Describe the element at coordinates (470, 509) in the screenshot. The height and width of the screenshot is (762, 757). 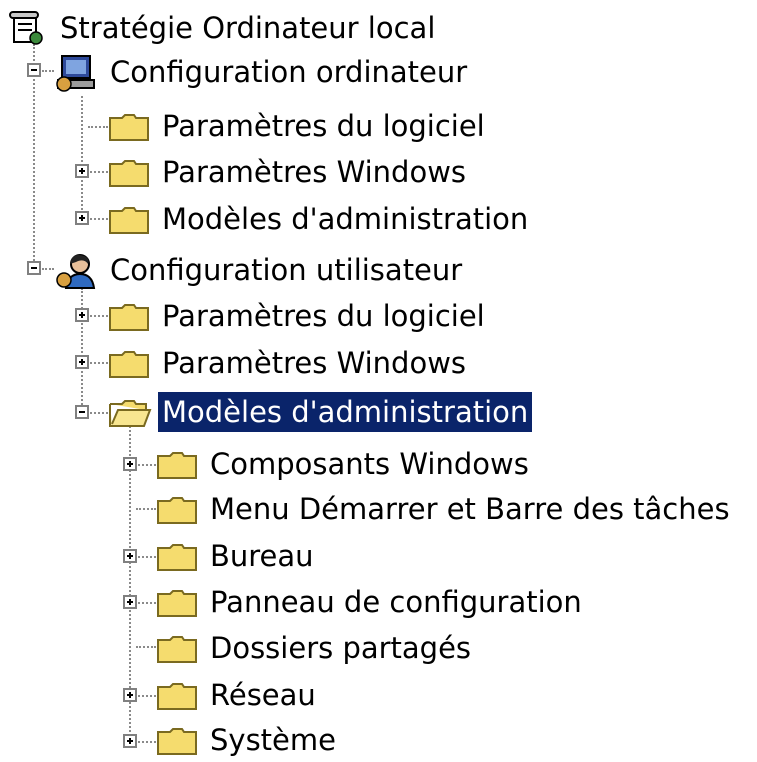
I see `tree-item-label: Menu Démarrer et Barre des tâches` at that location.